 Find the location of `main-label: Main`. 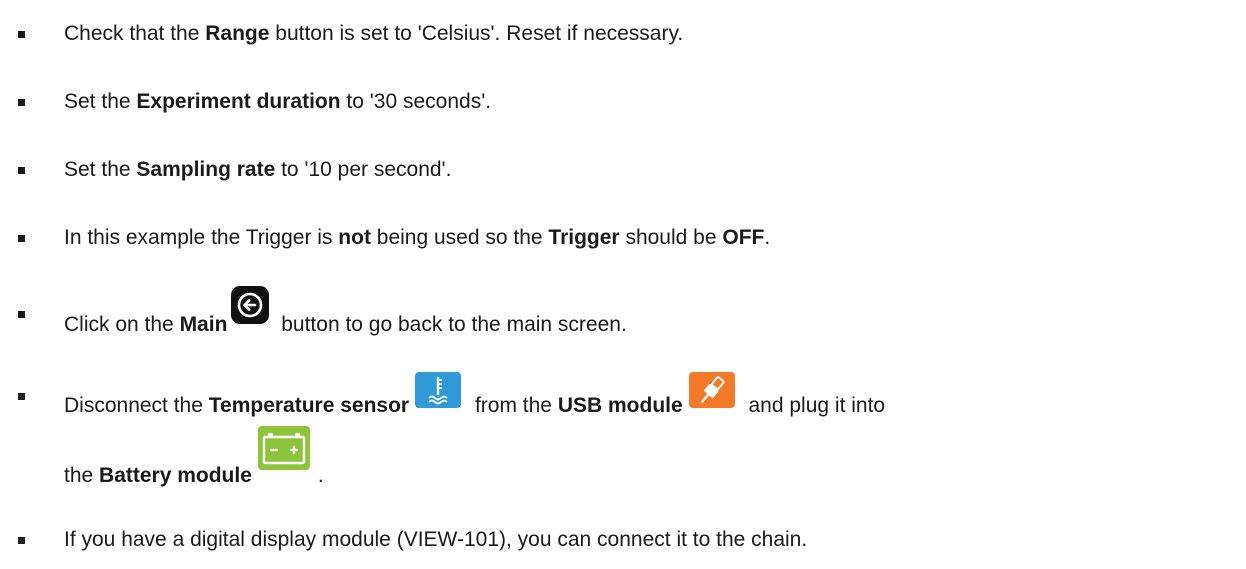

main-label: Main is located at coordinates (203, 324).